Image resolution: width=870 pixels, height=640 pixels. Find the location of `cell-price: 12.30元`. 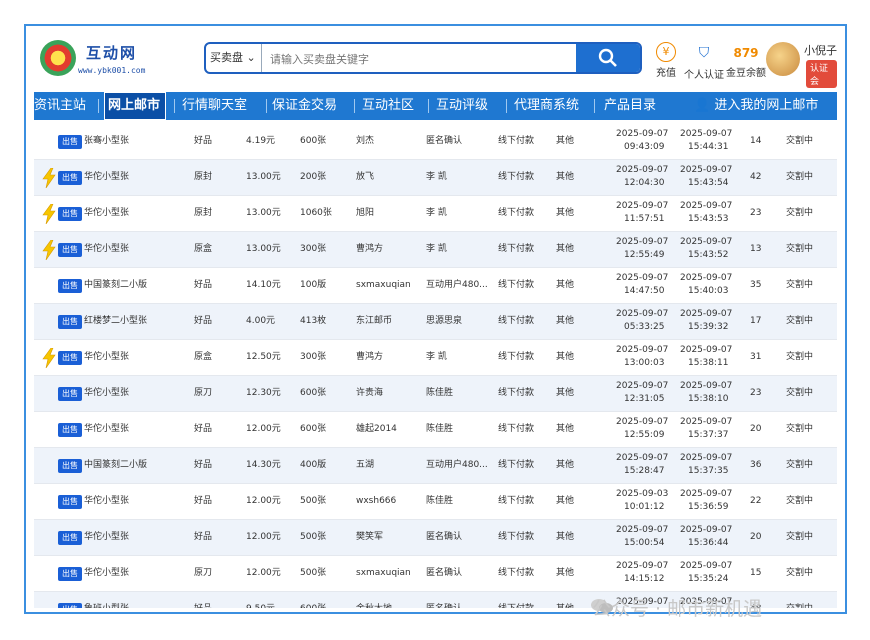

cell-price: 12.30元 is located at coordinates (263, 393).